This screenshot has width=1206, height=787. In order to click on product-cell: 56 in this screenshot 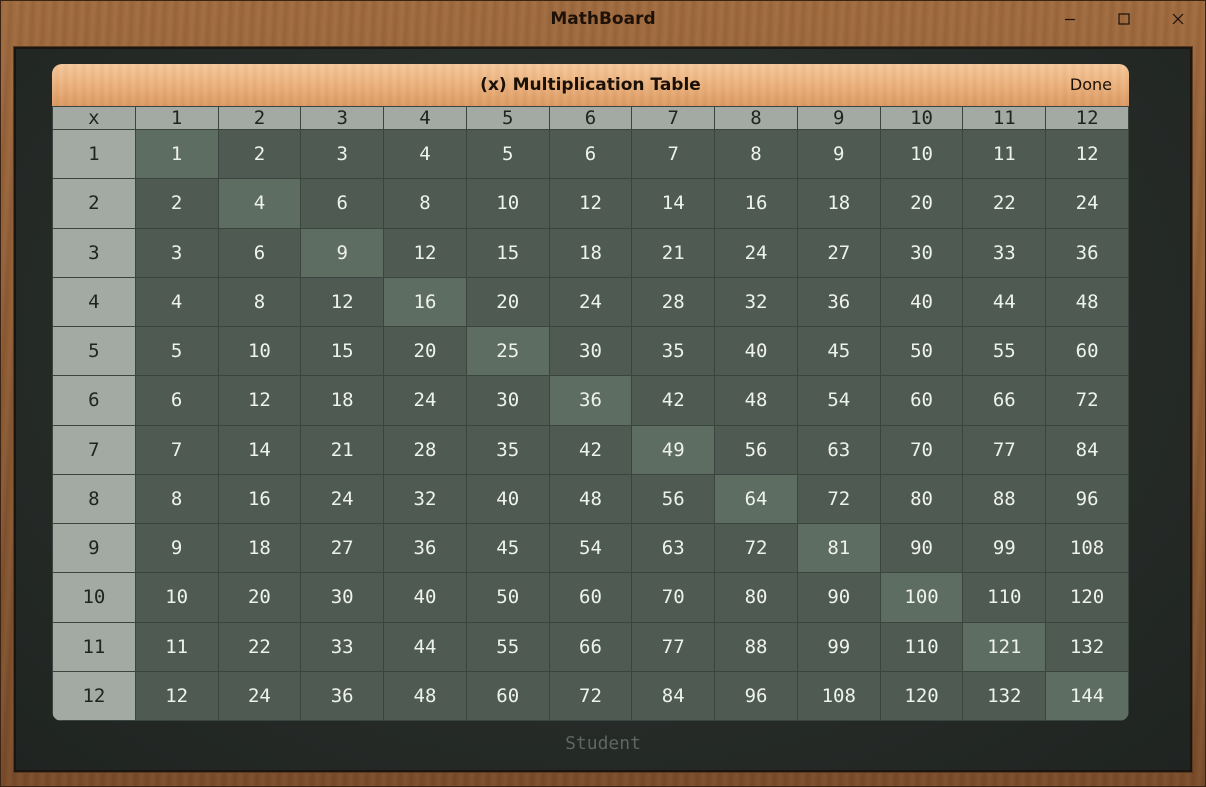, I will do `click(673, 499)`.